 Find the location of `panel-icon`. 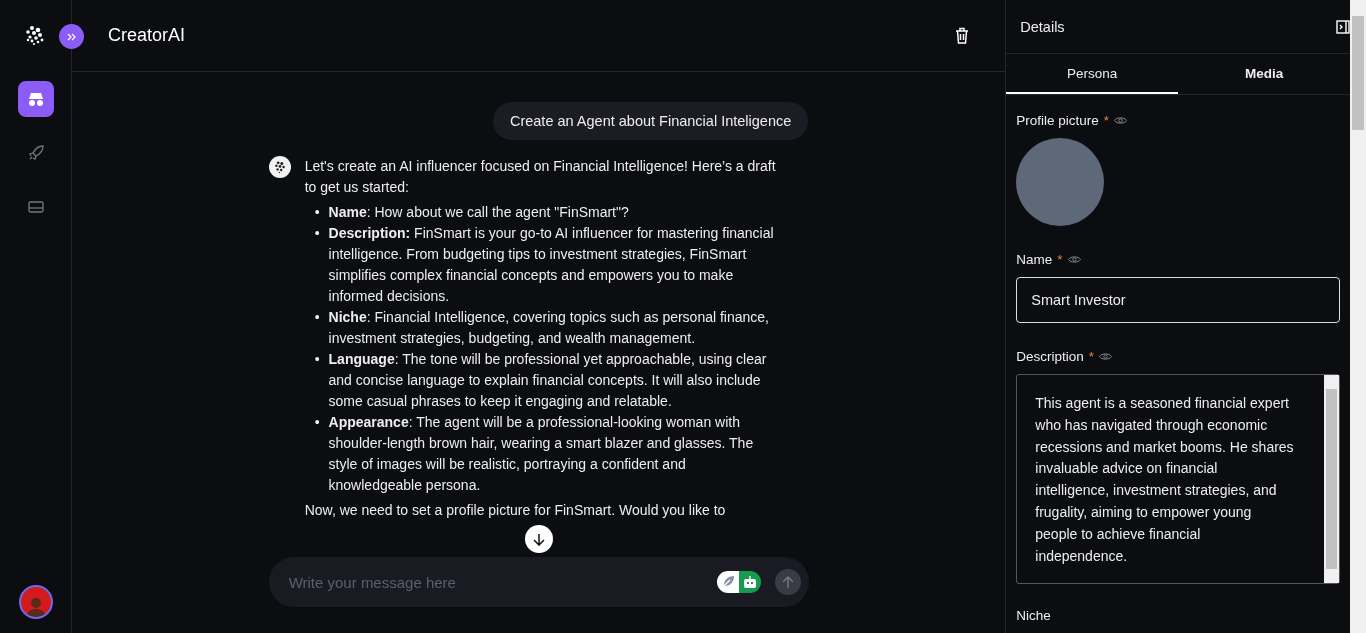

panel-icon is located at coordinates (35, 207).